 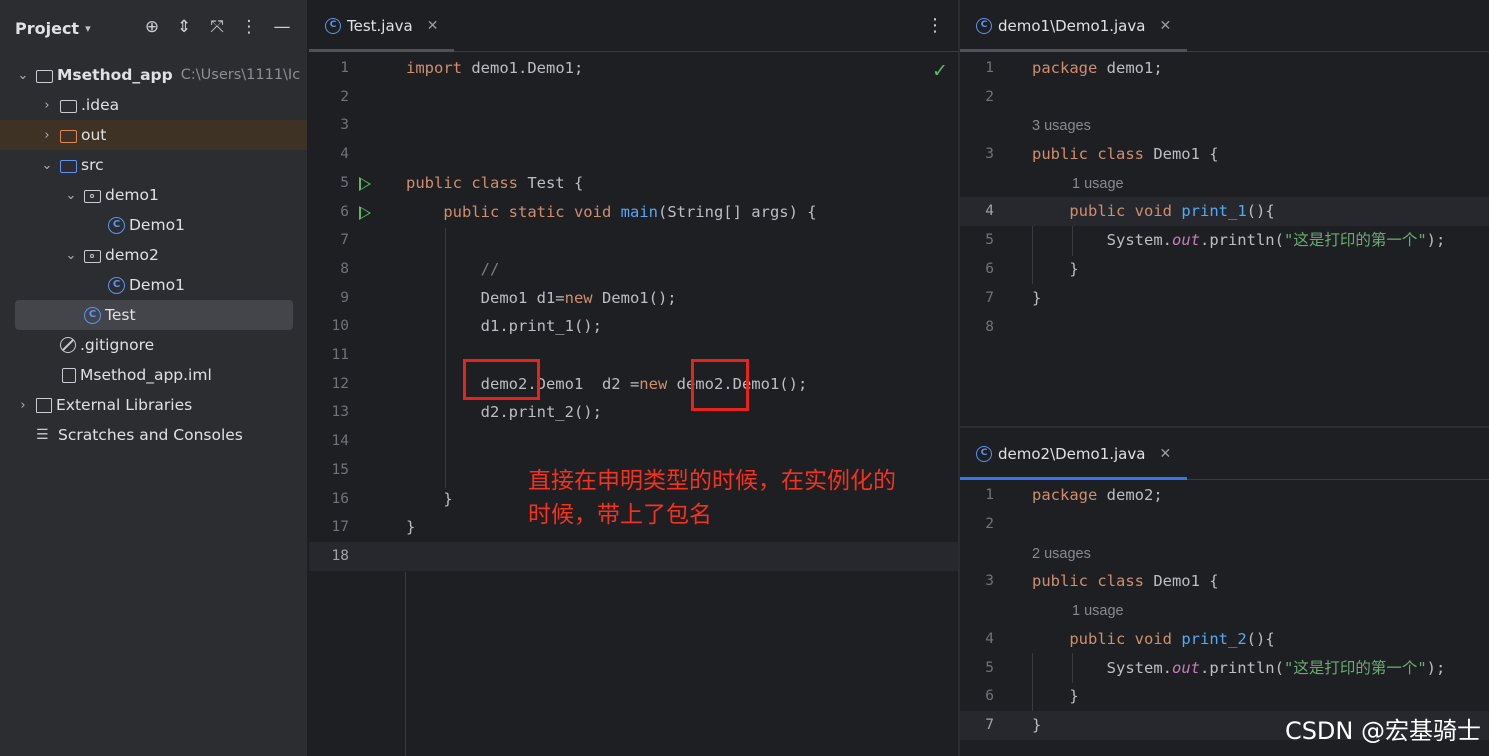 I want to click on code-line: 10 d1.print_1();, so click(x=633, y=326).